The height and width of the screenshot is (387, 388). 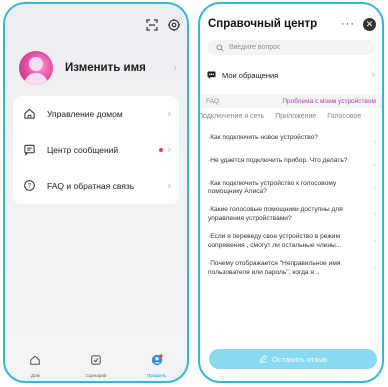 I want to click on menu-item-label: Центр сообщений, so click(x=83, y=150).